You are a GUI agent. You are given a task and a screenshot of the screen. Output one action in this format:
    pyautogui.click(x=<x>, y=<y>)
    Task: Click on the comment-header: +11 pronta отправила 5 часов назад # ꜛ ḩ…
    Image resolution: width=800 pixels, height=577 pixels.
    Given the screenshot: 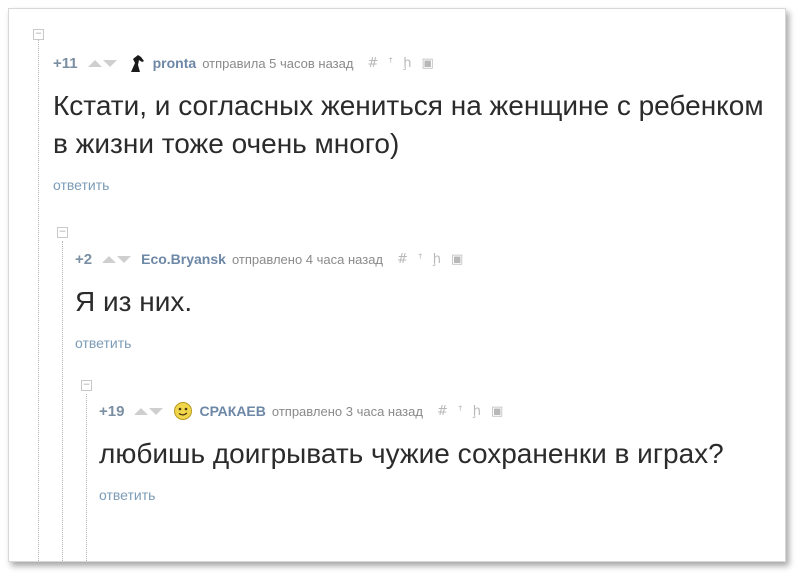 What is the action you would take?
    pyautogui.click(x=413, y=63)
    